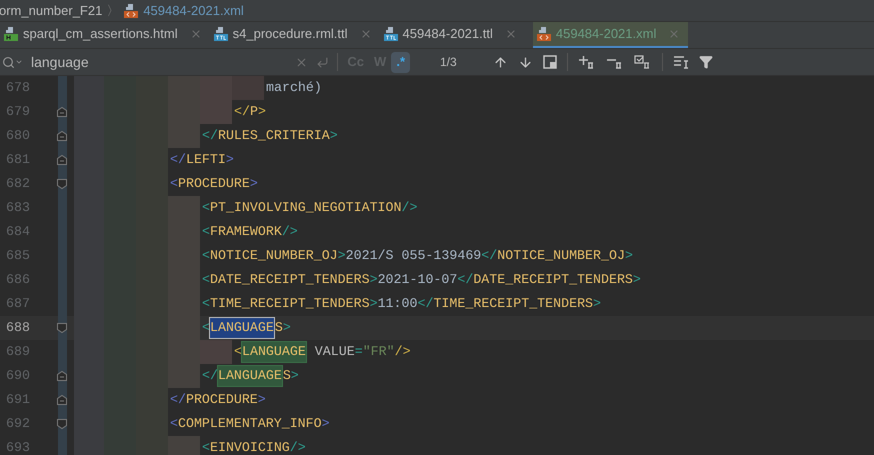 Image resolution: width=874 pixels, height=455 pixels. What do you see at coordinates (290, 34) in the screenshot?
I see `tab-label: s4_procedure.rml.ttl` at bounding box center [290, 34].